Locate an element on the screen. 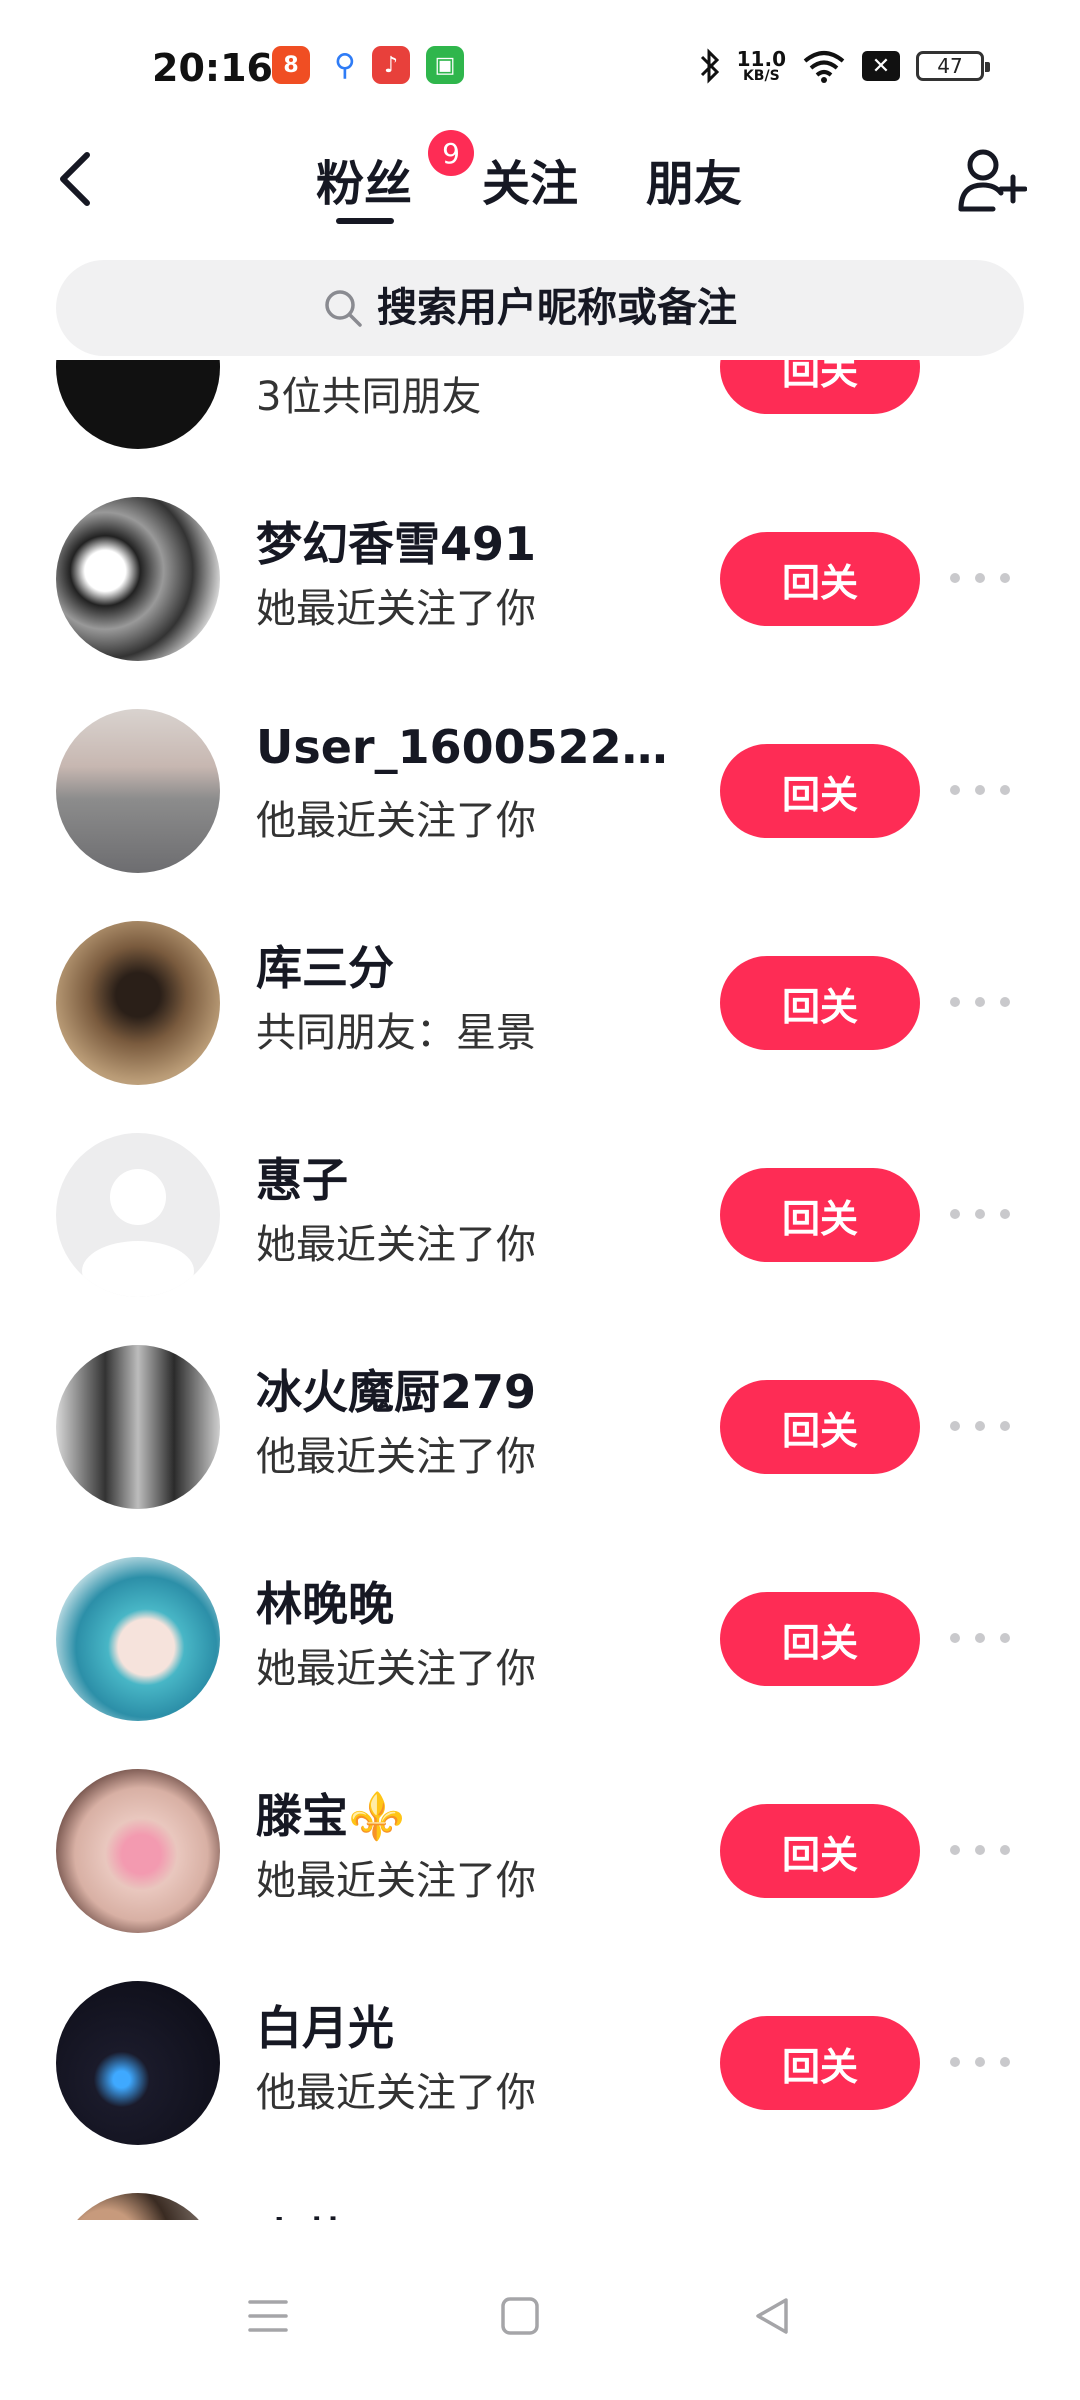 This screenshot has width=1080, height=2400. notification-badge: 9 is located at coordinates (451, 153).